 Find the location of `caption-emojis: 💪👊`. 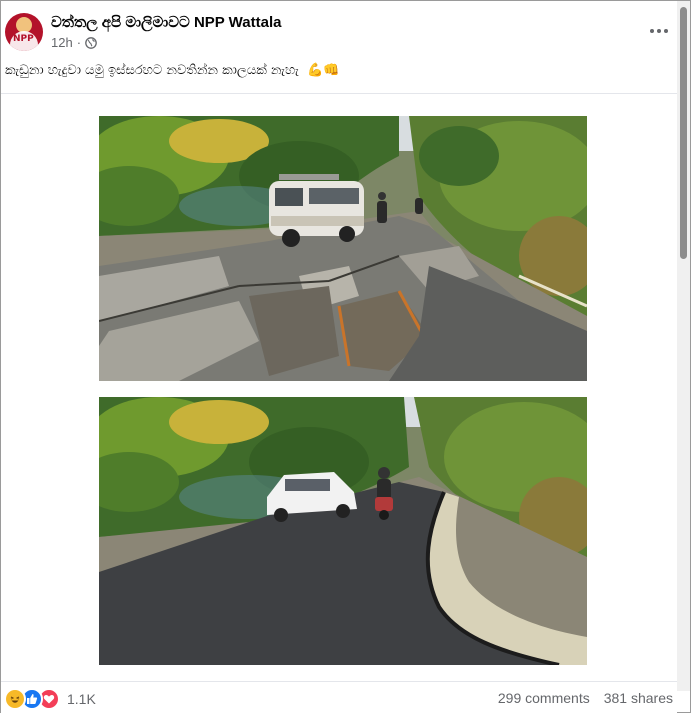

caption-emojis: 💪👊 is located at coordinates (323, 70).